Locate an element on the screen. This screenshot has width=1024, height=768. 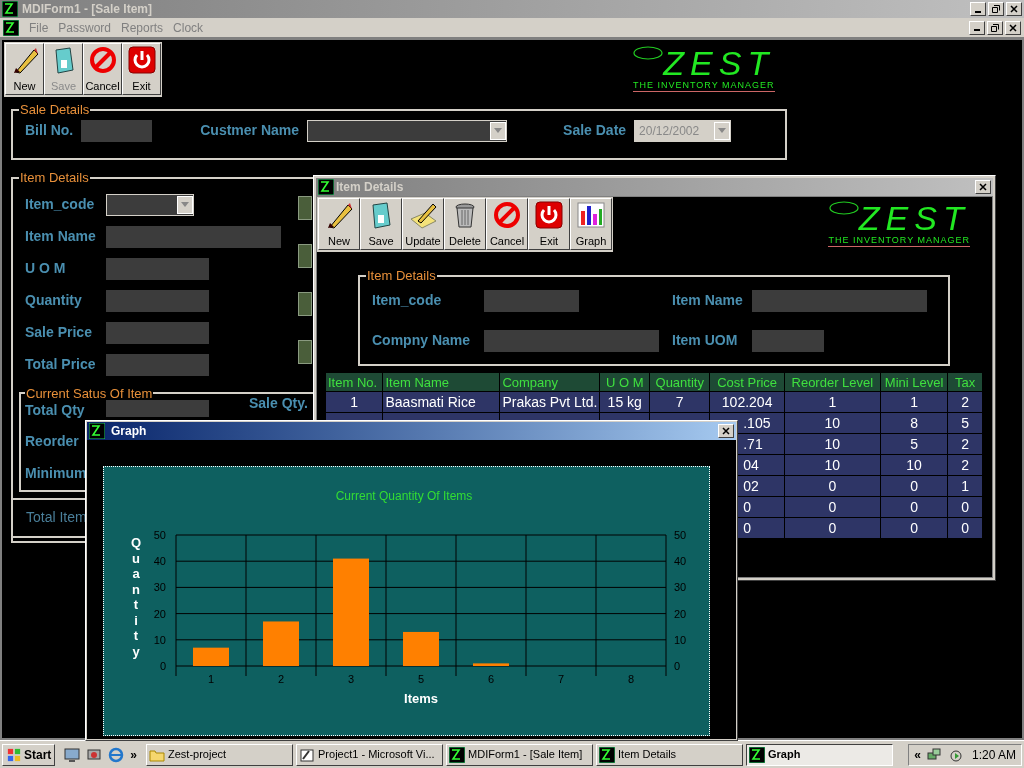
field-label: Total Price is located at coordinates (61, 364).